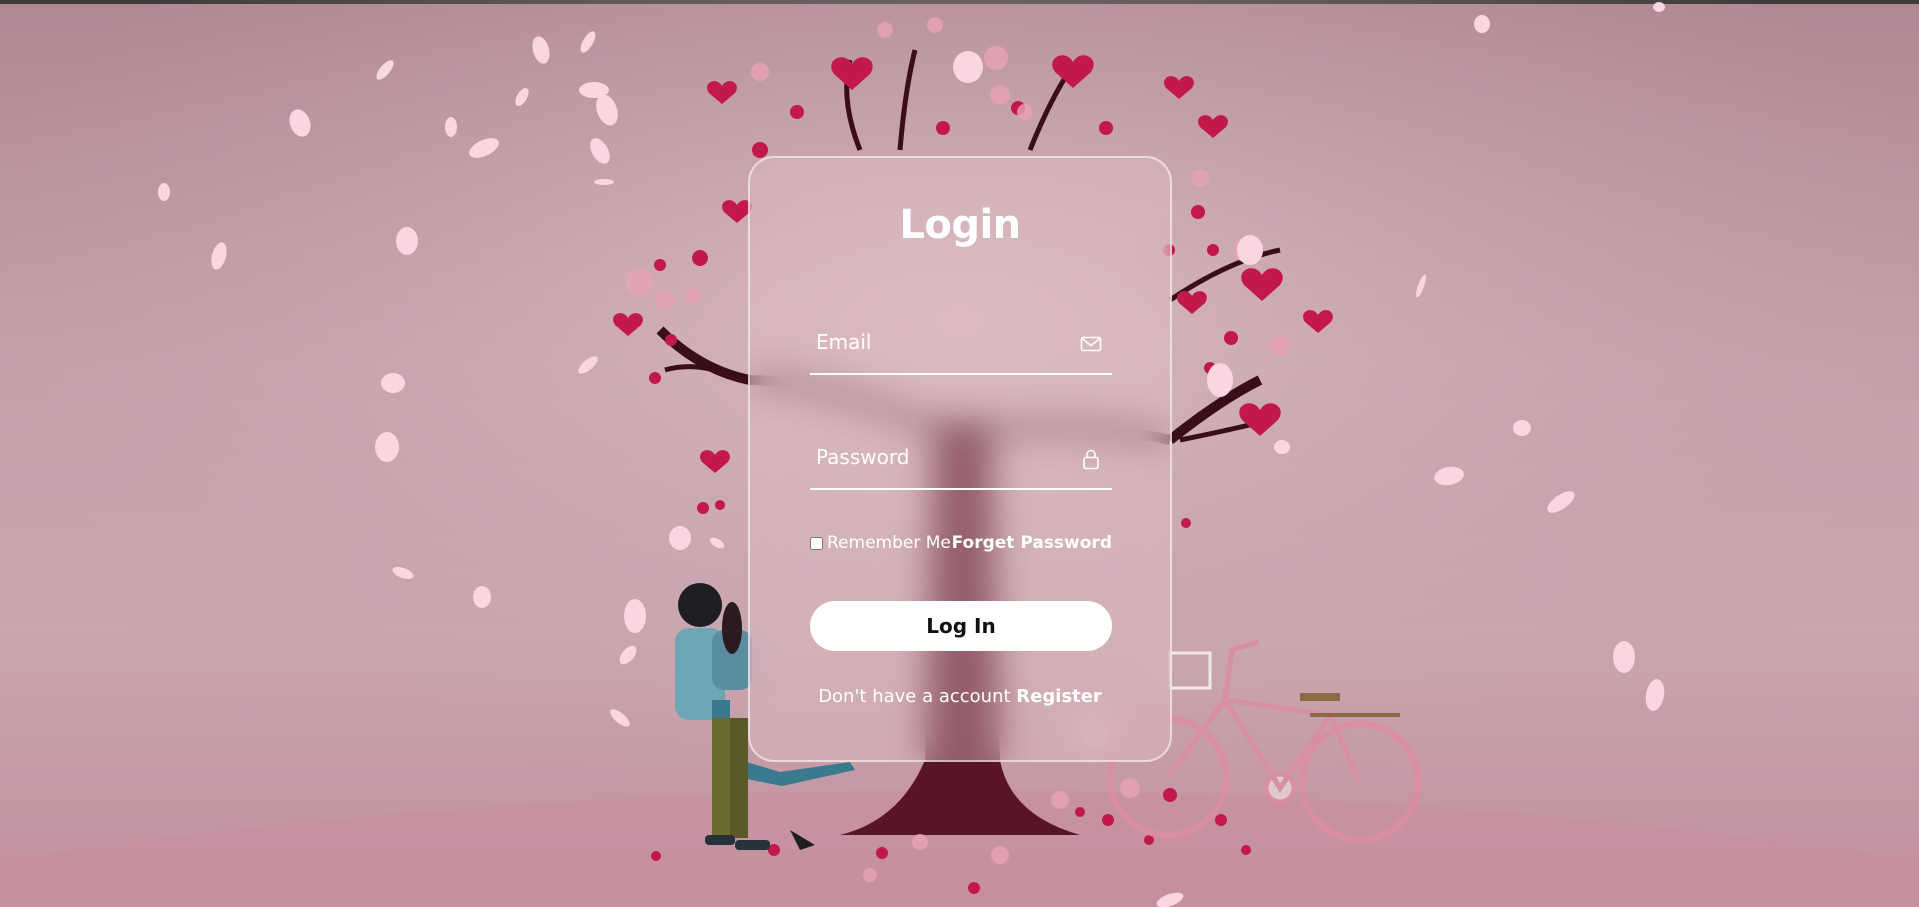 This screenshot has height=907, width=1919. What do you see at coordinates (889, 543) in the screenshot?
I see `remember-me-label: Remember Me` at bounding box center [889, 543].